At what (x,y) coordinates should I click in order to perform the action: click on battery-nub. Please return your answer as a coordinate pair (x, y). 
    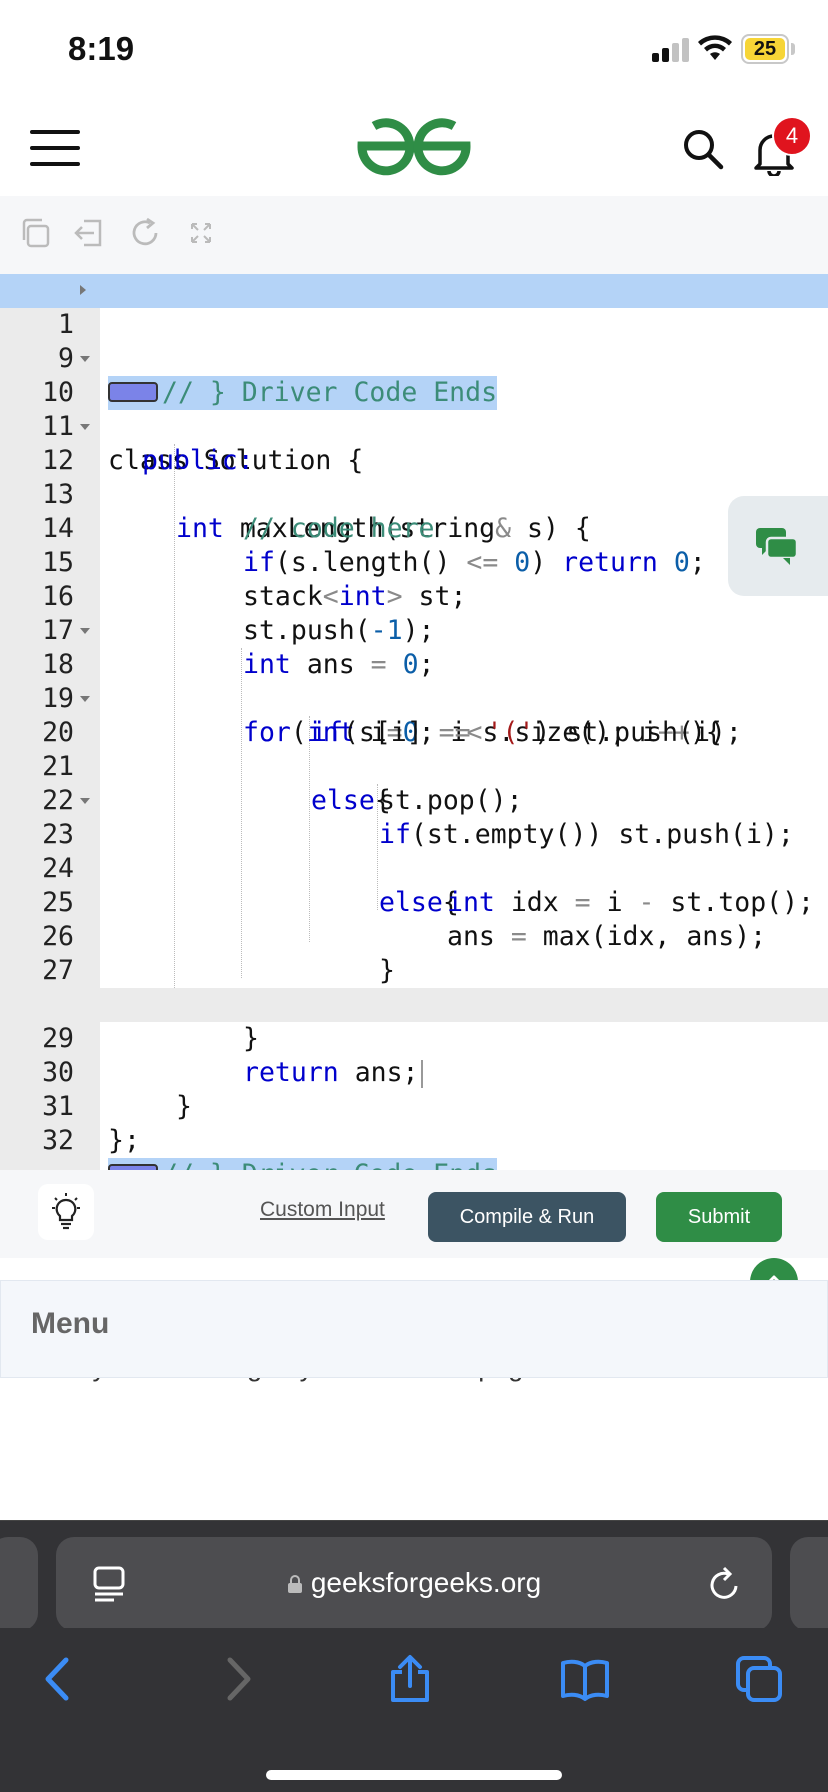
    Looking at the image, I should click on (793, 49).